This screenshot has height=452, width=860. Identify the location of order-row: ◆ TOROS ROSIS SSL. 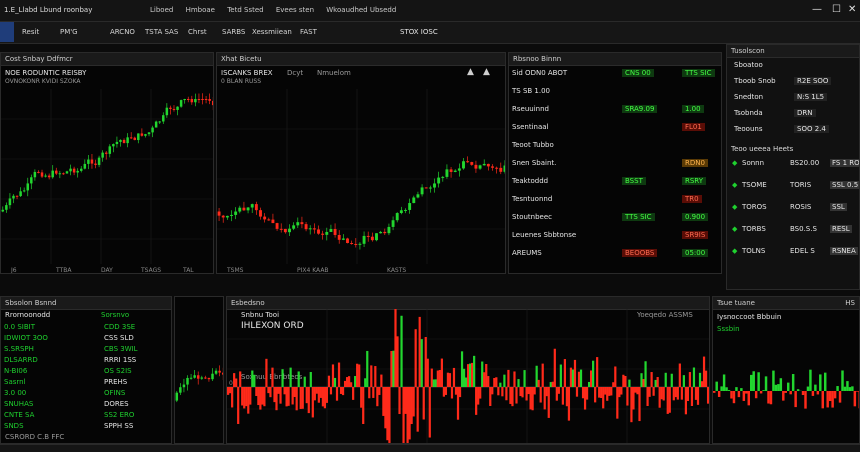
(793, 209).